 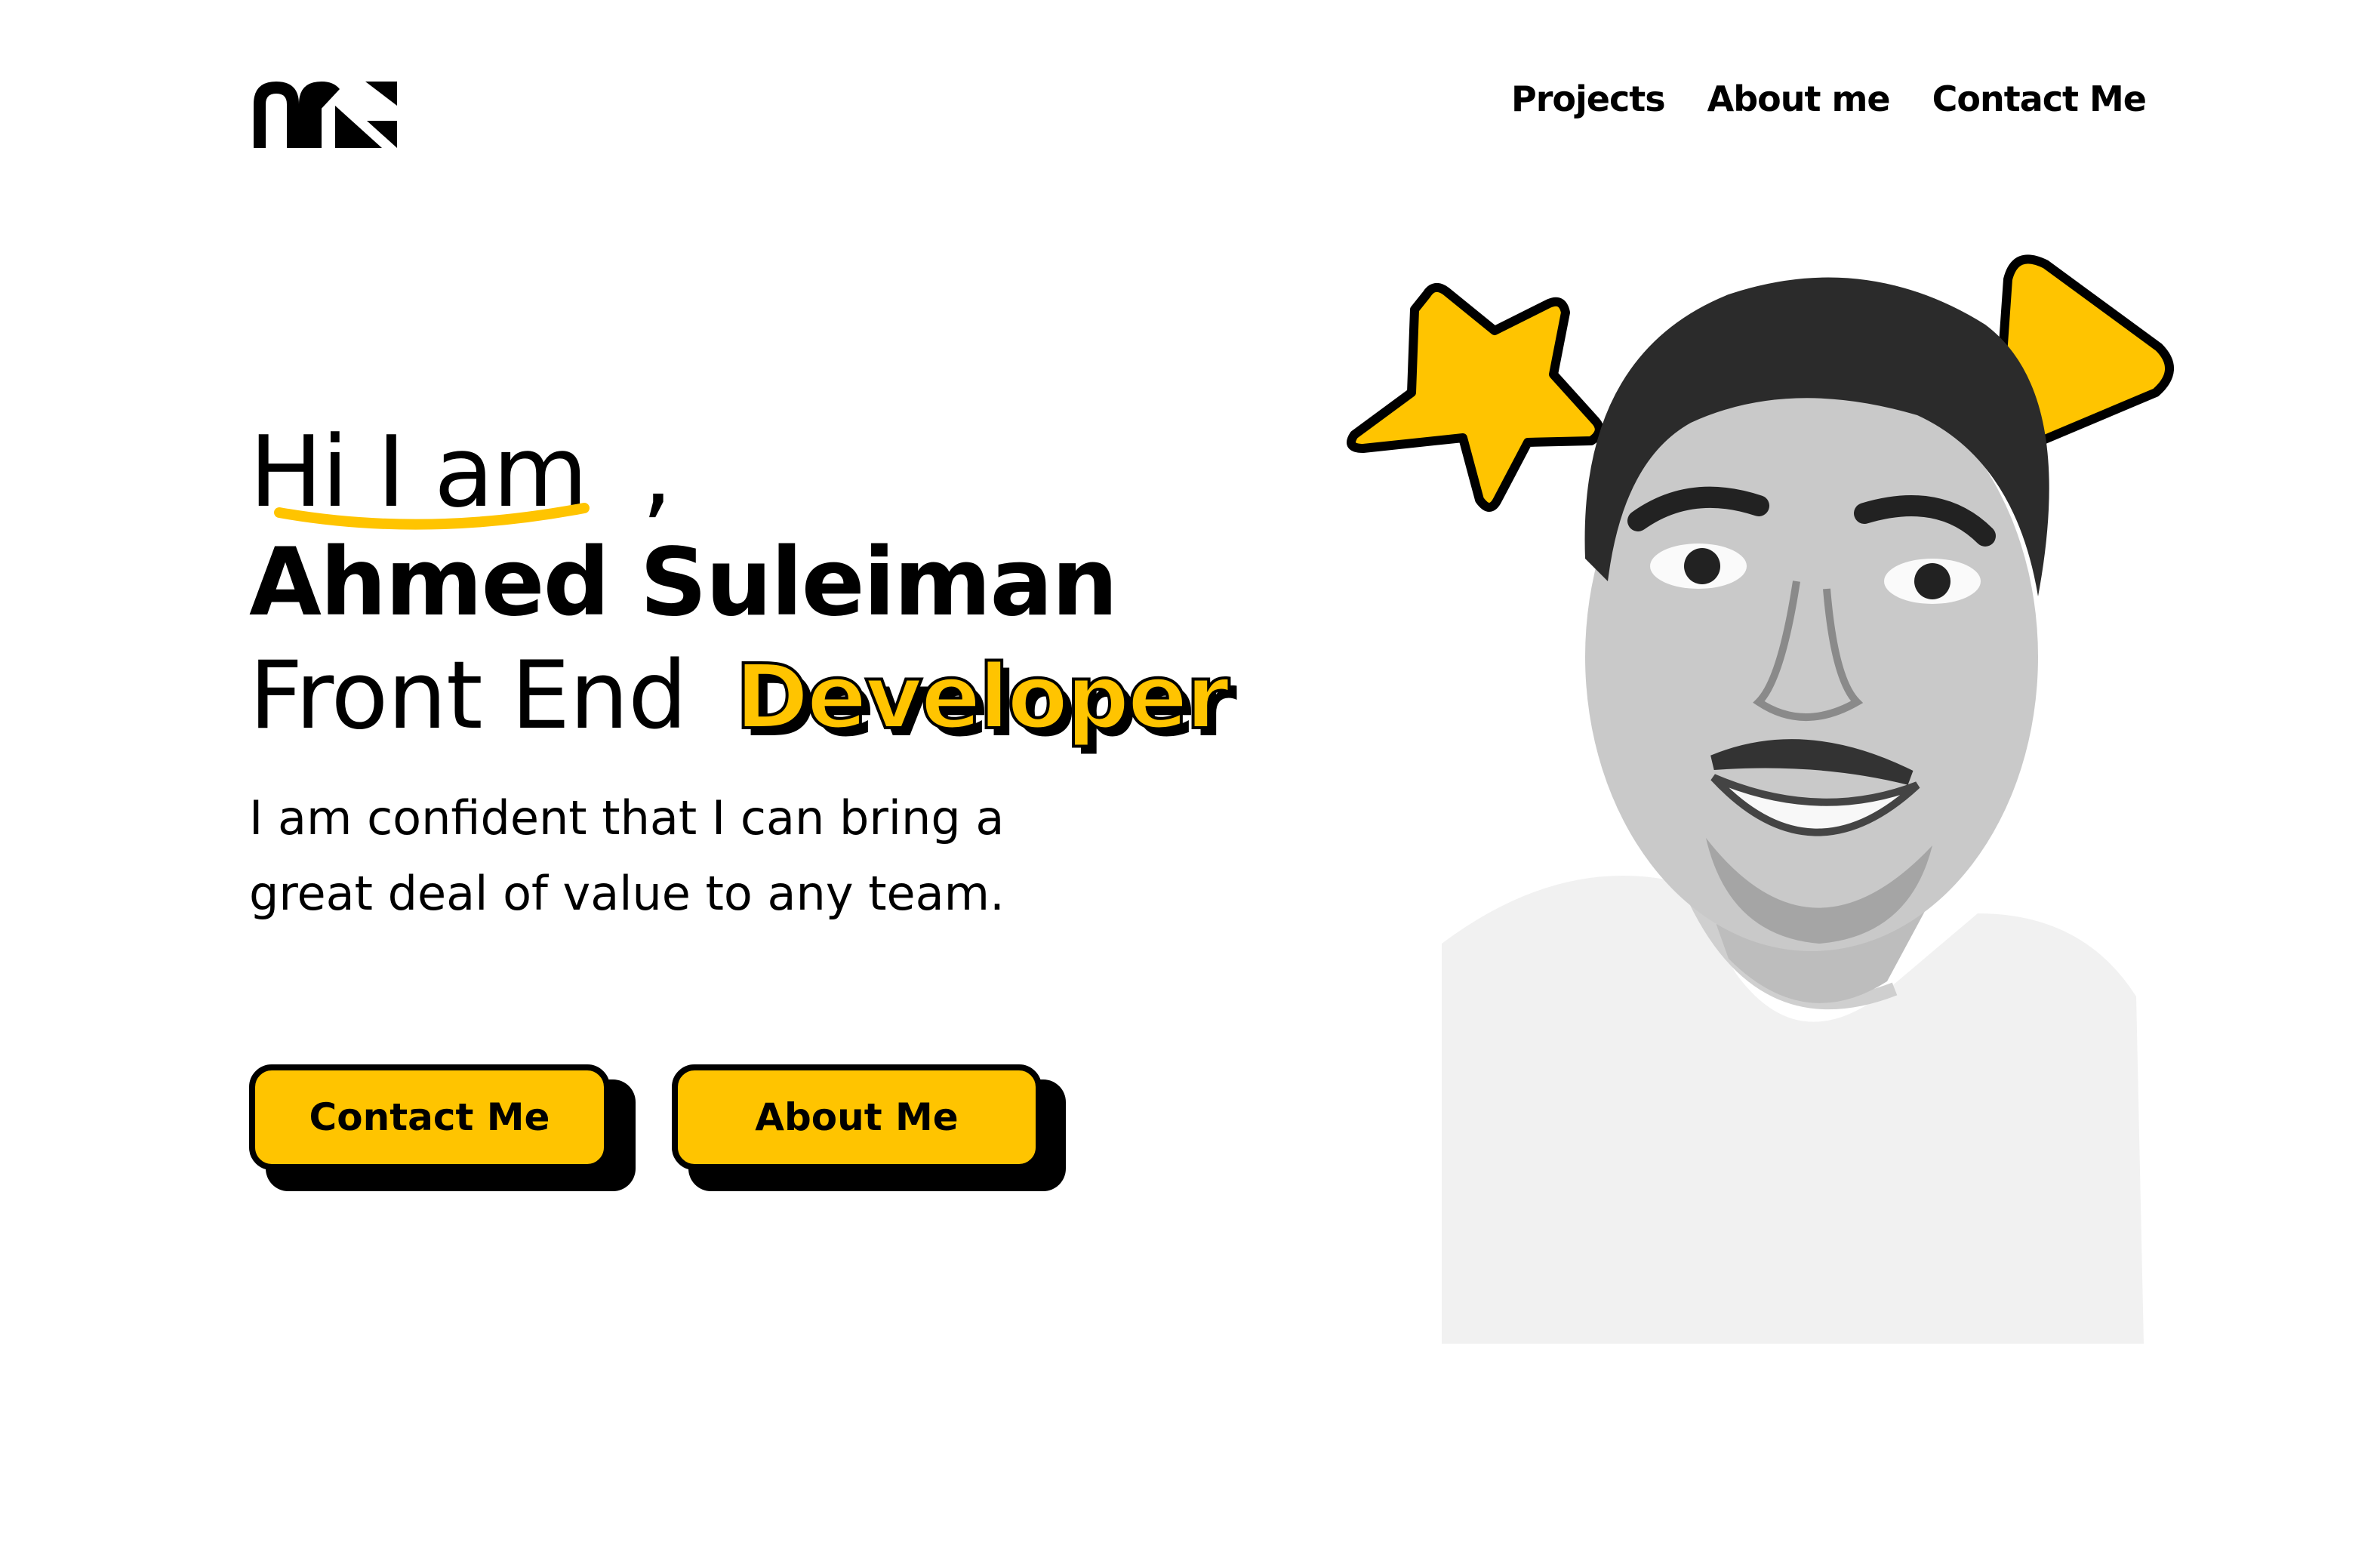 I want to click on contact-button-wrapper: Contact Me, so click(x=442, y=1127).